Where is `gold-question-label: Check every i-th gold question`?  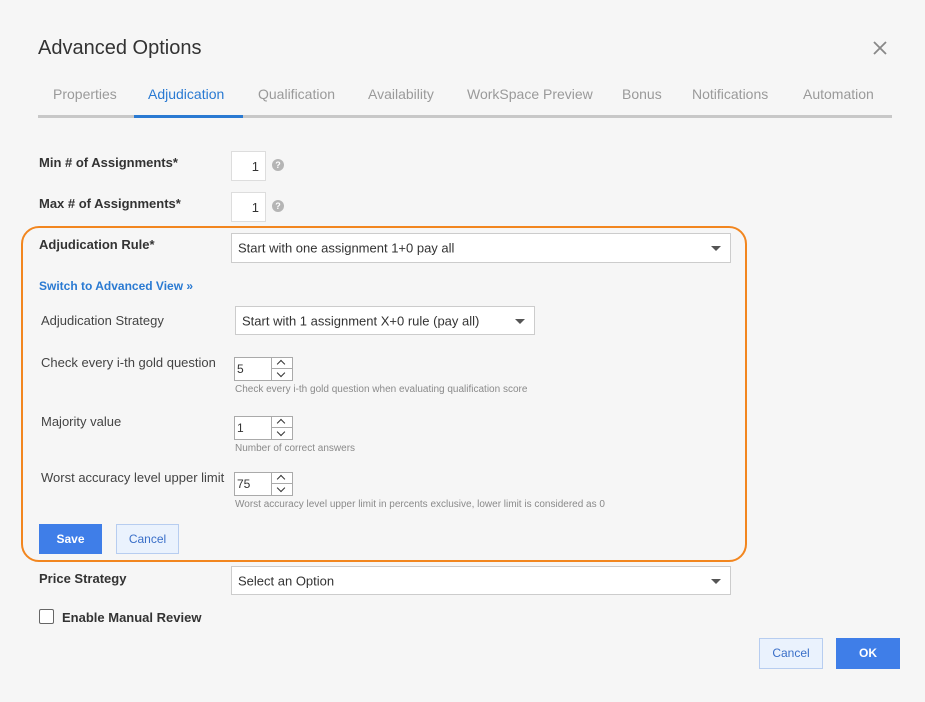
gold-question-label: Check every i-th gold question is located at coordinates (128, 362).